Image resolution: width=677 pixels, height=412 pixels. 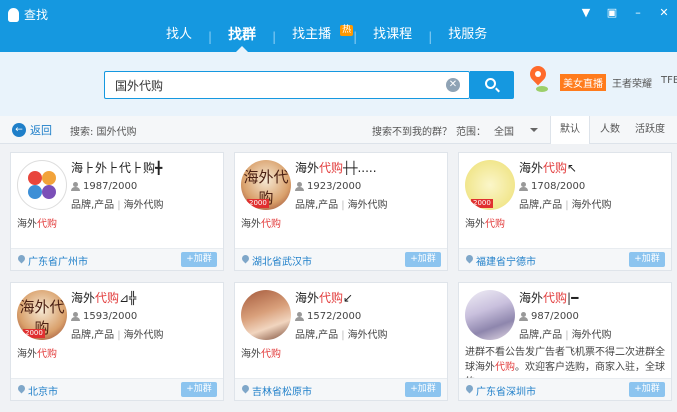 I want to click on card-footer: 吉林省松原市 +加群, so click(x=341, y=389).